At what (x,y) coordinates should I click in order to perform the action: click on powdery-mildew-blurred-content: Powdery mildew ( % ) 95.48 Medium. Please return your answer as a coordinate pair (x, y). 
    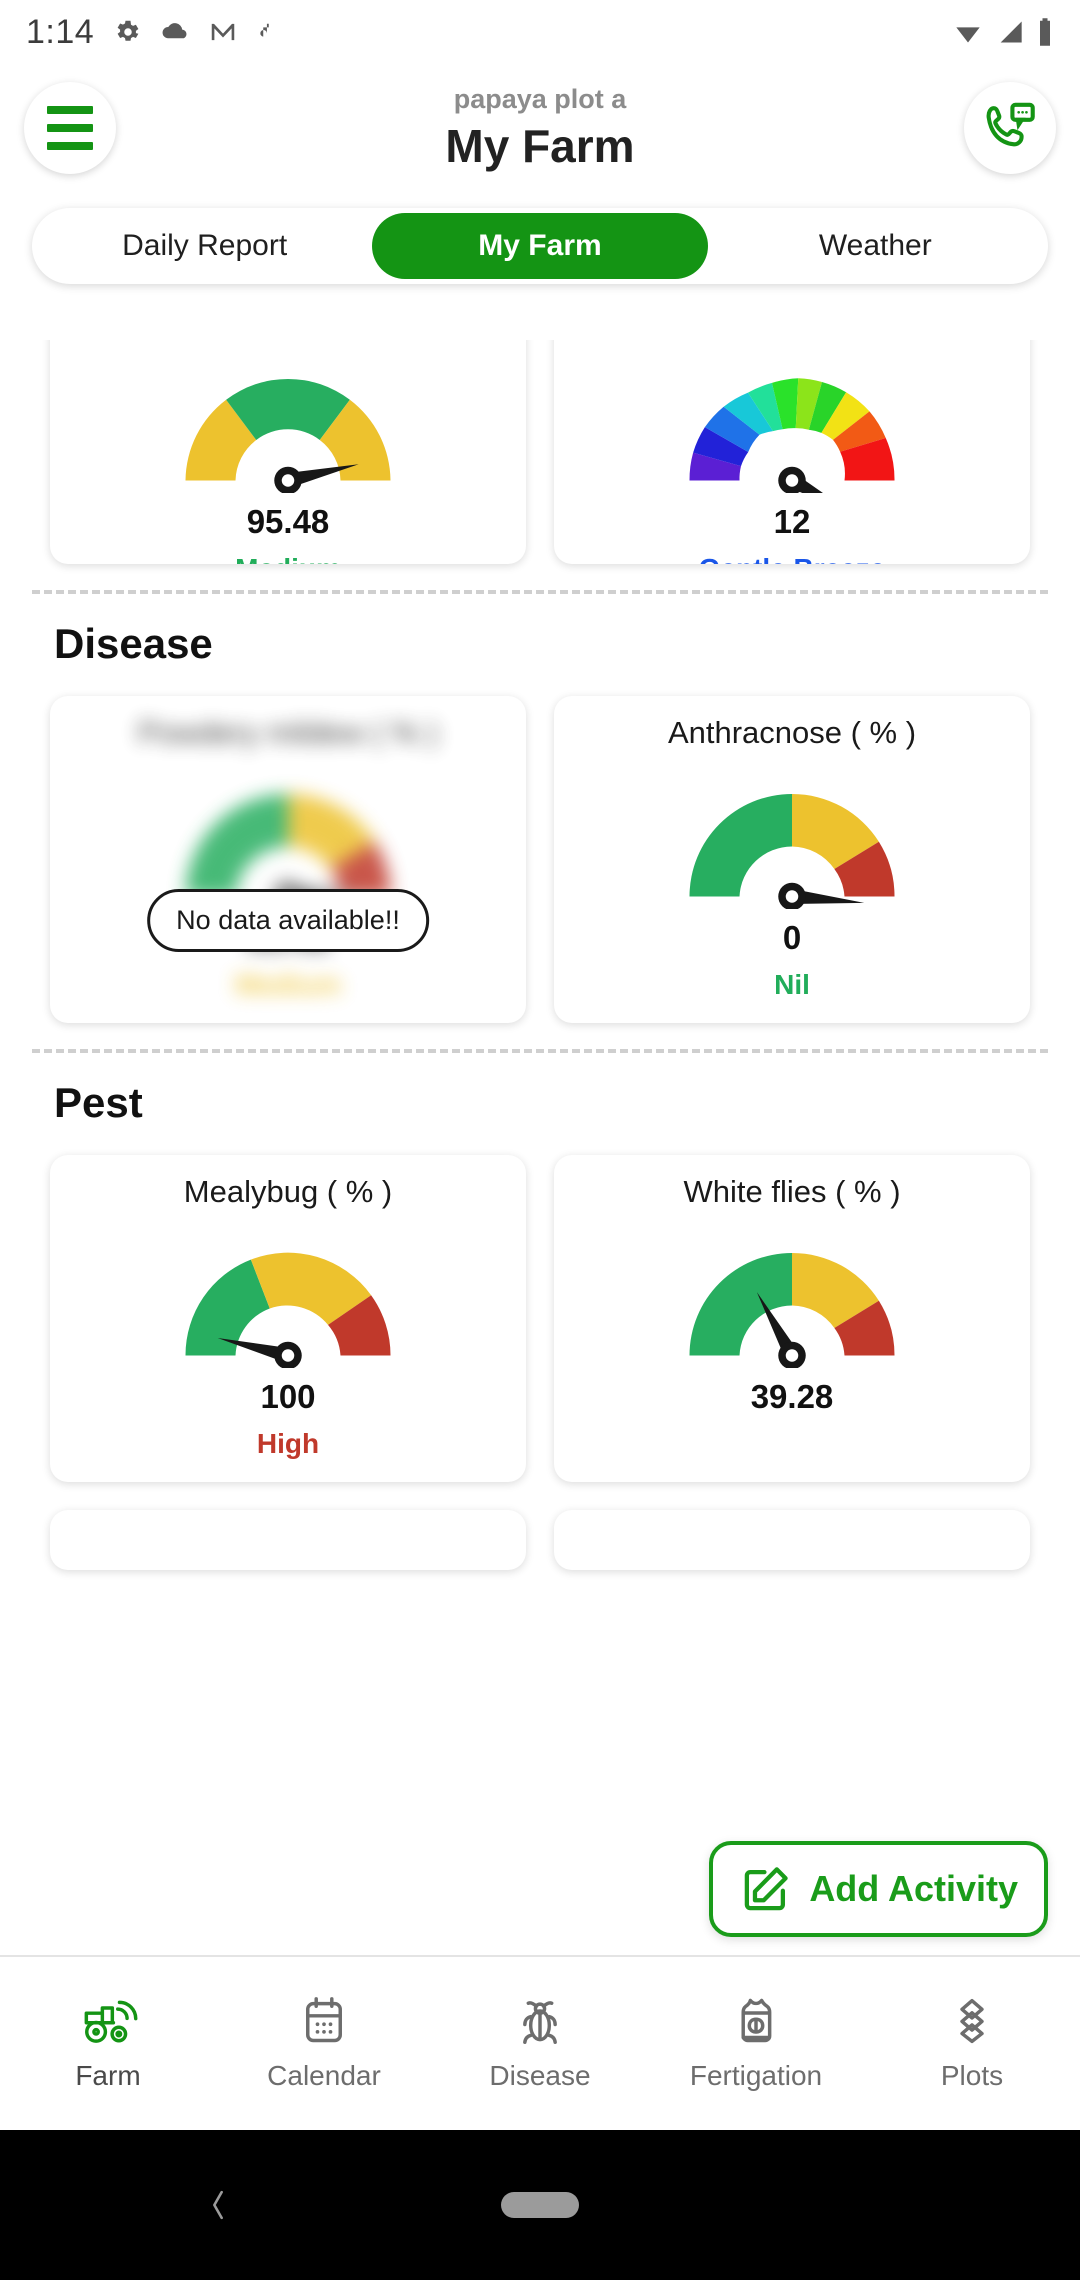
    Looking at the image, I should click on (288, 857).